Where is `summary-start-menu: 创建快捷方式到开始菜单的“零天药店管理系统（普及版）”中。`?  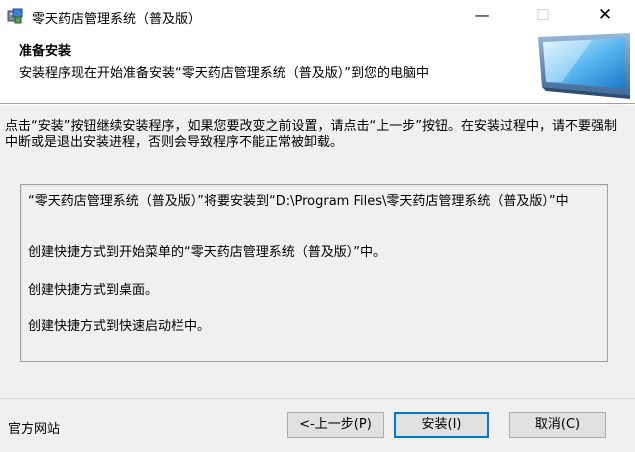 summary-start-menu: 创建快捷方式到开始菜单的“零天药店管理系统（普及版）”中。 is located at coordinates (207, 252).